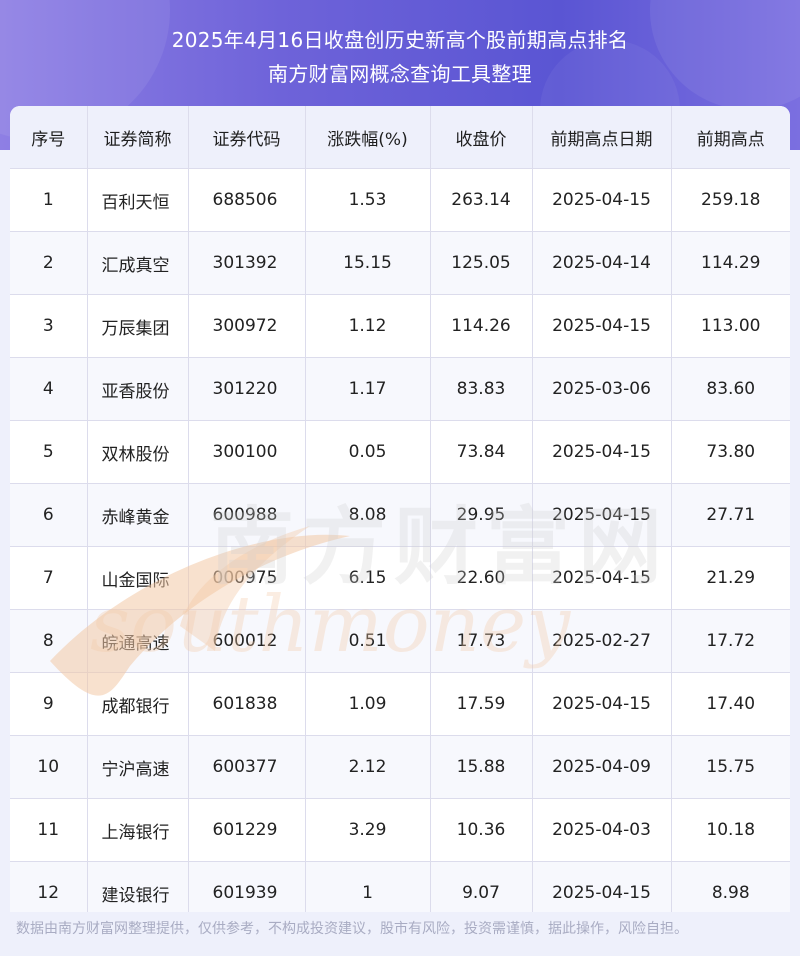  I want to click on stock-name-cell: 汇成真空, so click(138, 263).